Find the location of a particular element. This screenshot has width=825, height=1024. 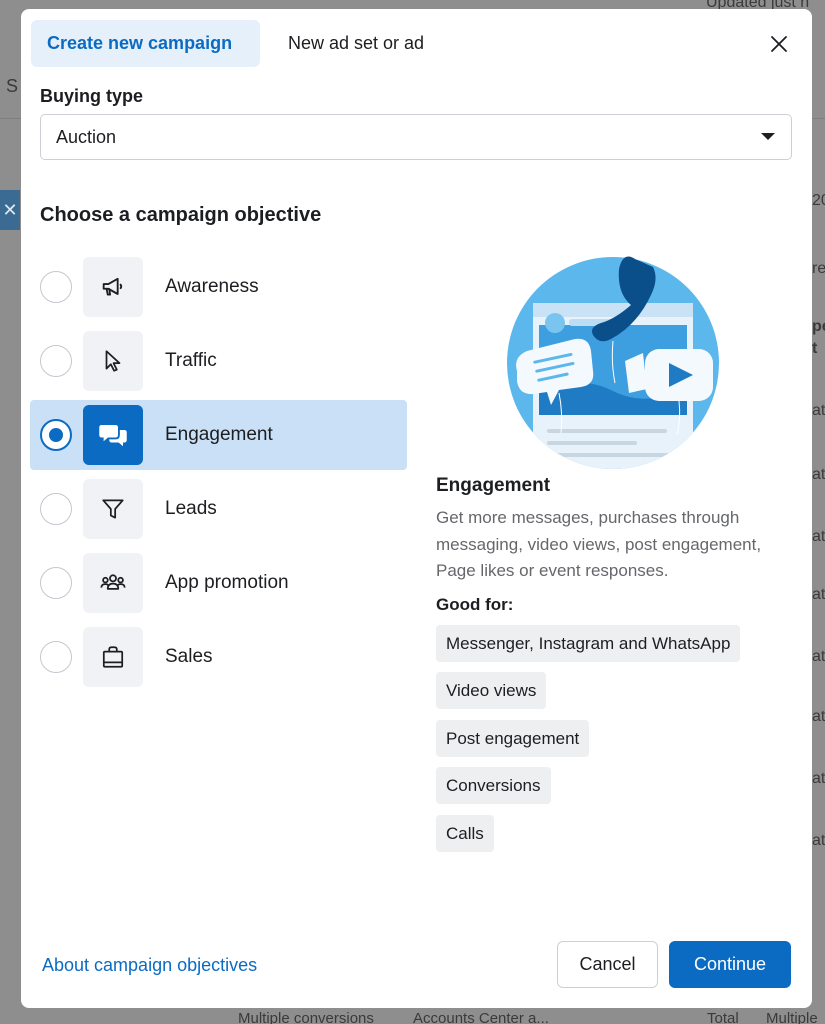

objective-awareness: Awareness is located at coordinates (218, 287).